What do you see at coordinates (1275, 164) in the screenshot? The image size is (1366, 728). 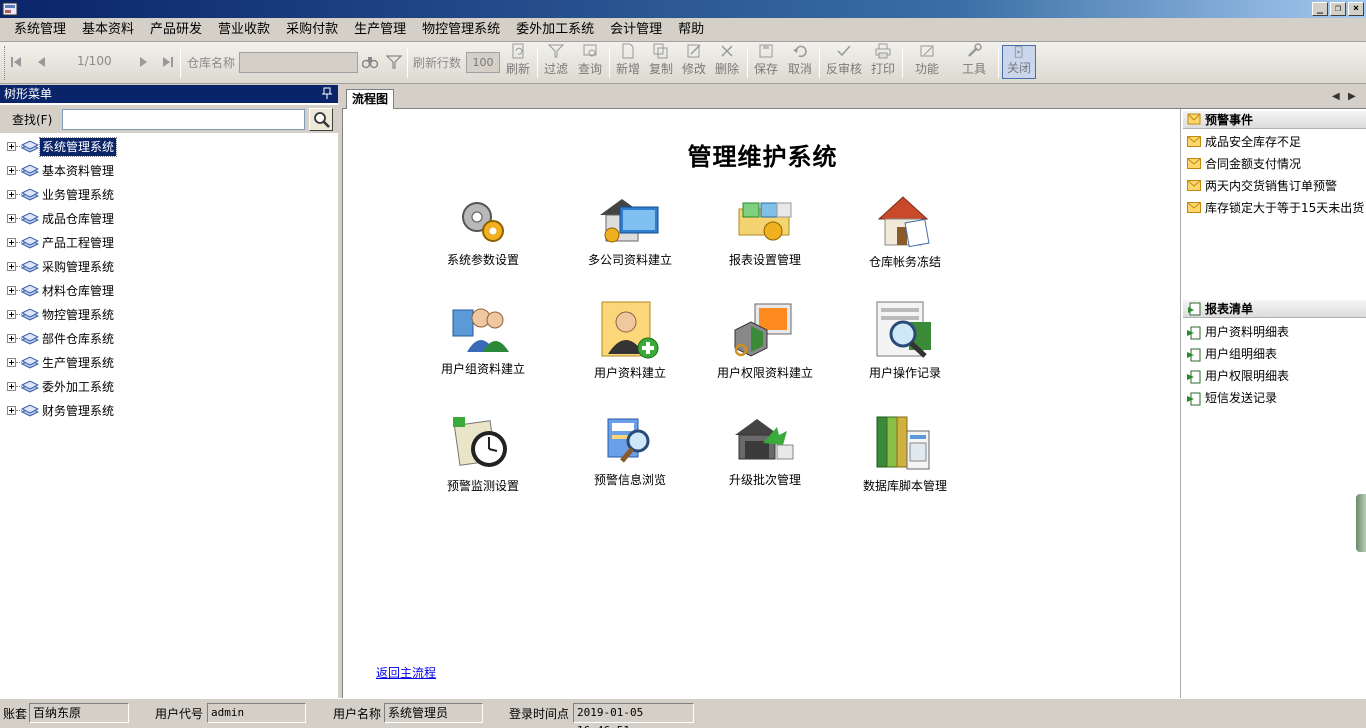 I see `alert-item: 合同金额支付情况` at bounding box center [1275, 164].